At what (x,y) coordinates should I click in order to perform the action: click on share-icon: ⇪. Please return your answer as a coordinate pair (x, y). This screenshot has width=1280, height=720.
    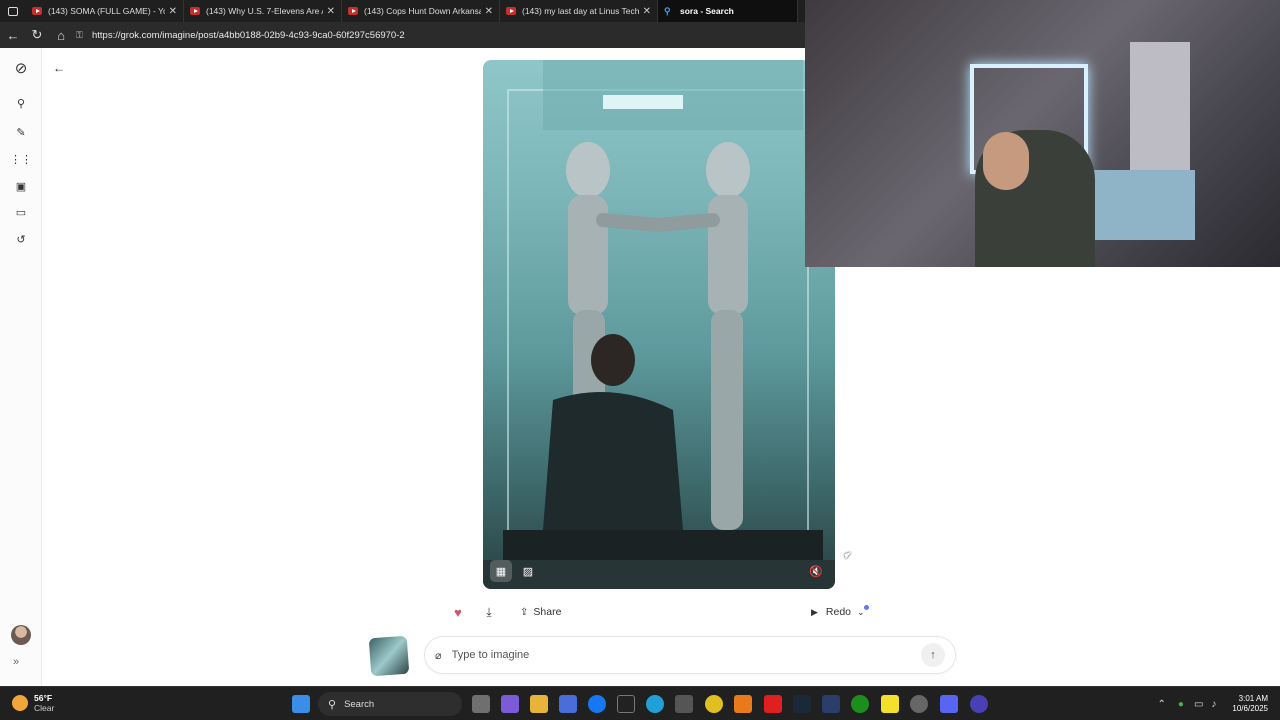
    Looking at the image, I should click on (524, 612).